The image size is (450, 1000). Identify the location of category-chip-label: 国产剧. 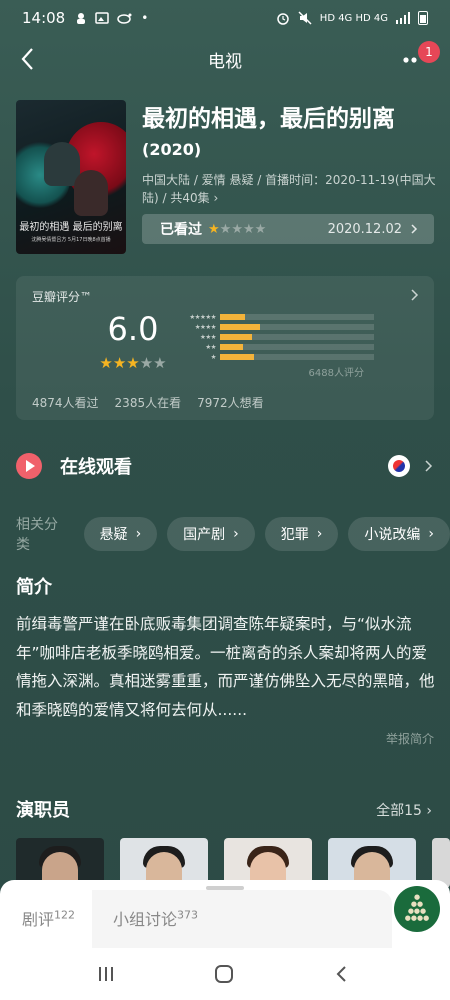
(204, 535).